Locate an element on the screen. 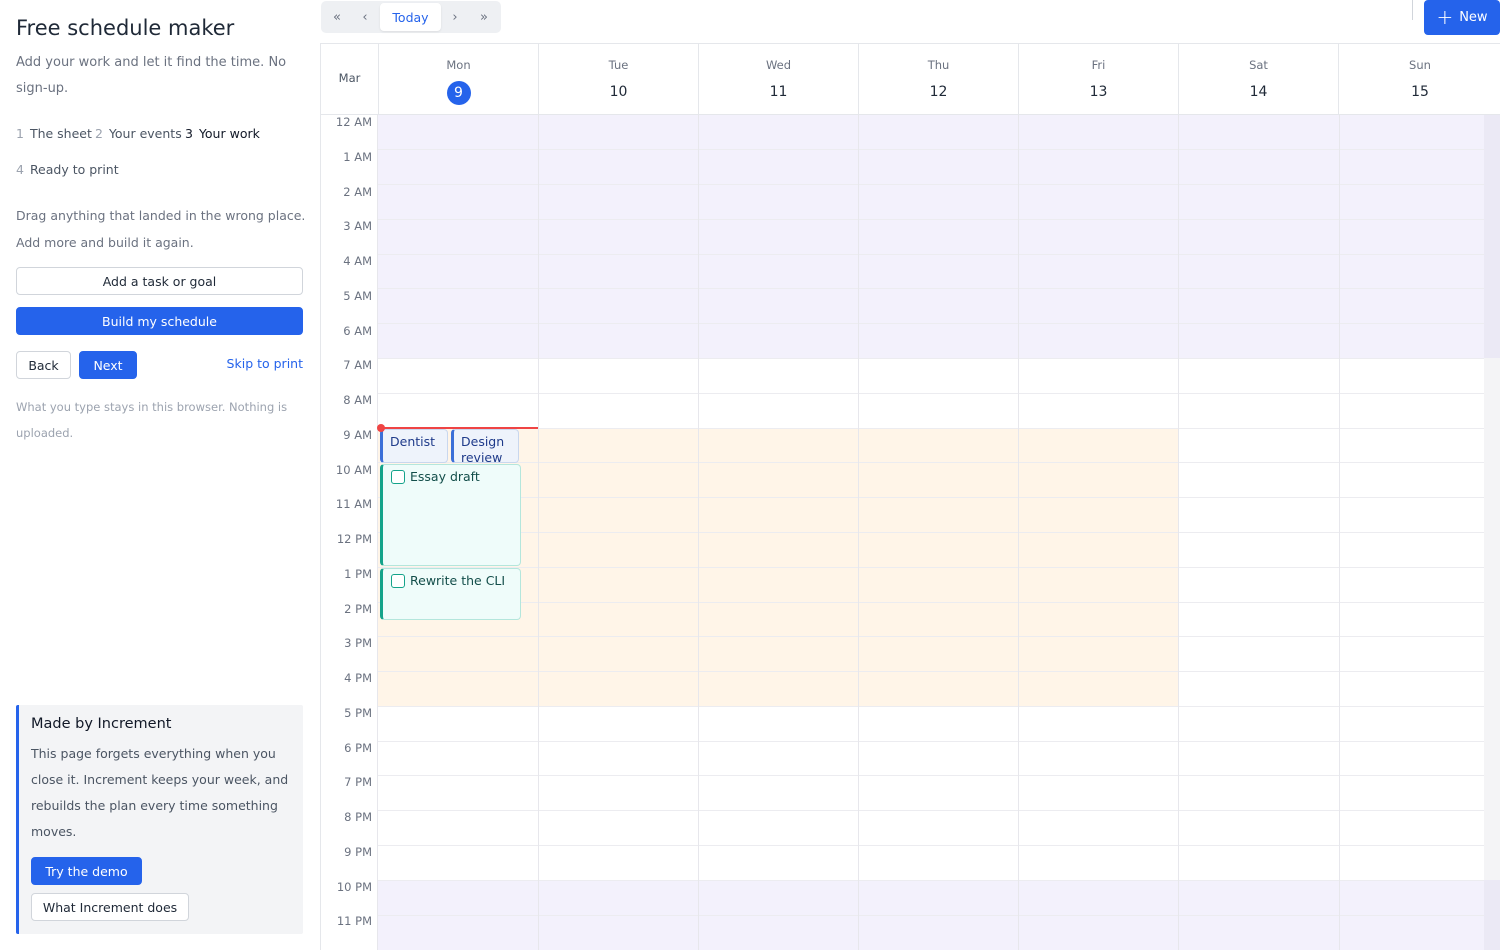  add-task-button: Add a task or goal is located at coordinates (159, 281).